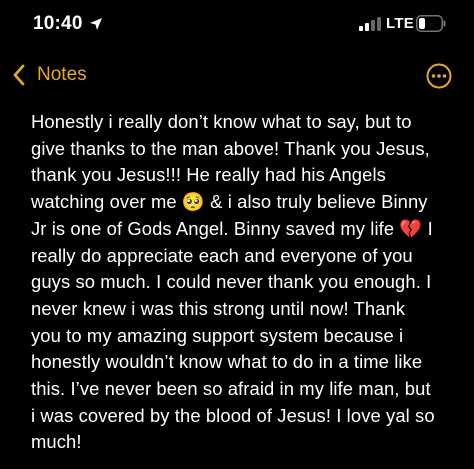  What do you see at coordinates (439, 76) in the screenshot?
I see `ellipsis-circle-icon` at bounding box center [439, 76].